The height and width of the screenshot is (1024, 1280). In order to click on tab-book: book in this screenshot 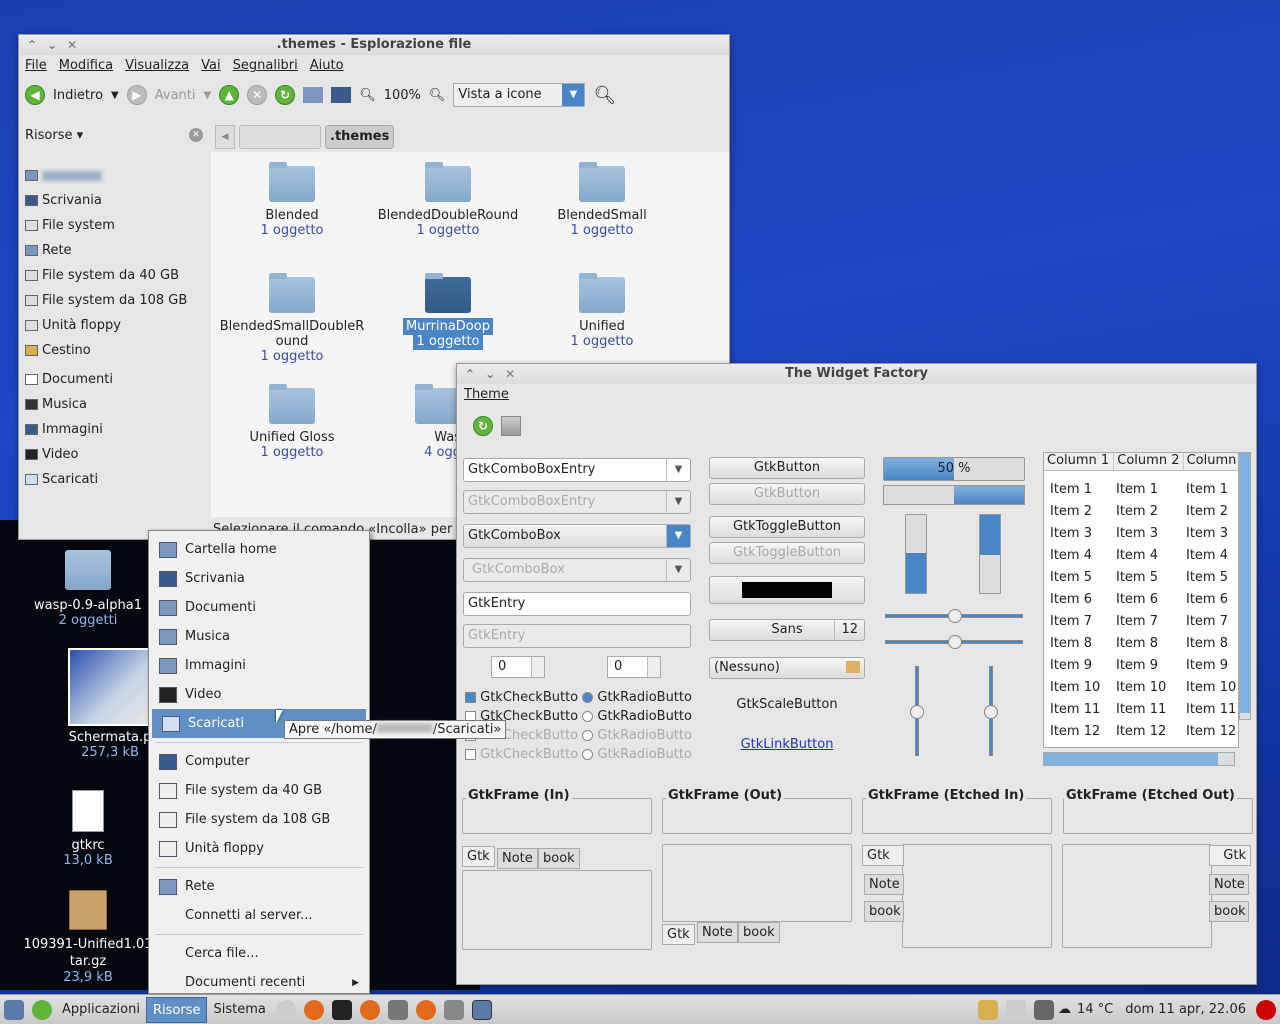, I will do `click(1229, 911)`.